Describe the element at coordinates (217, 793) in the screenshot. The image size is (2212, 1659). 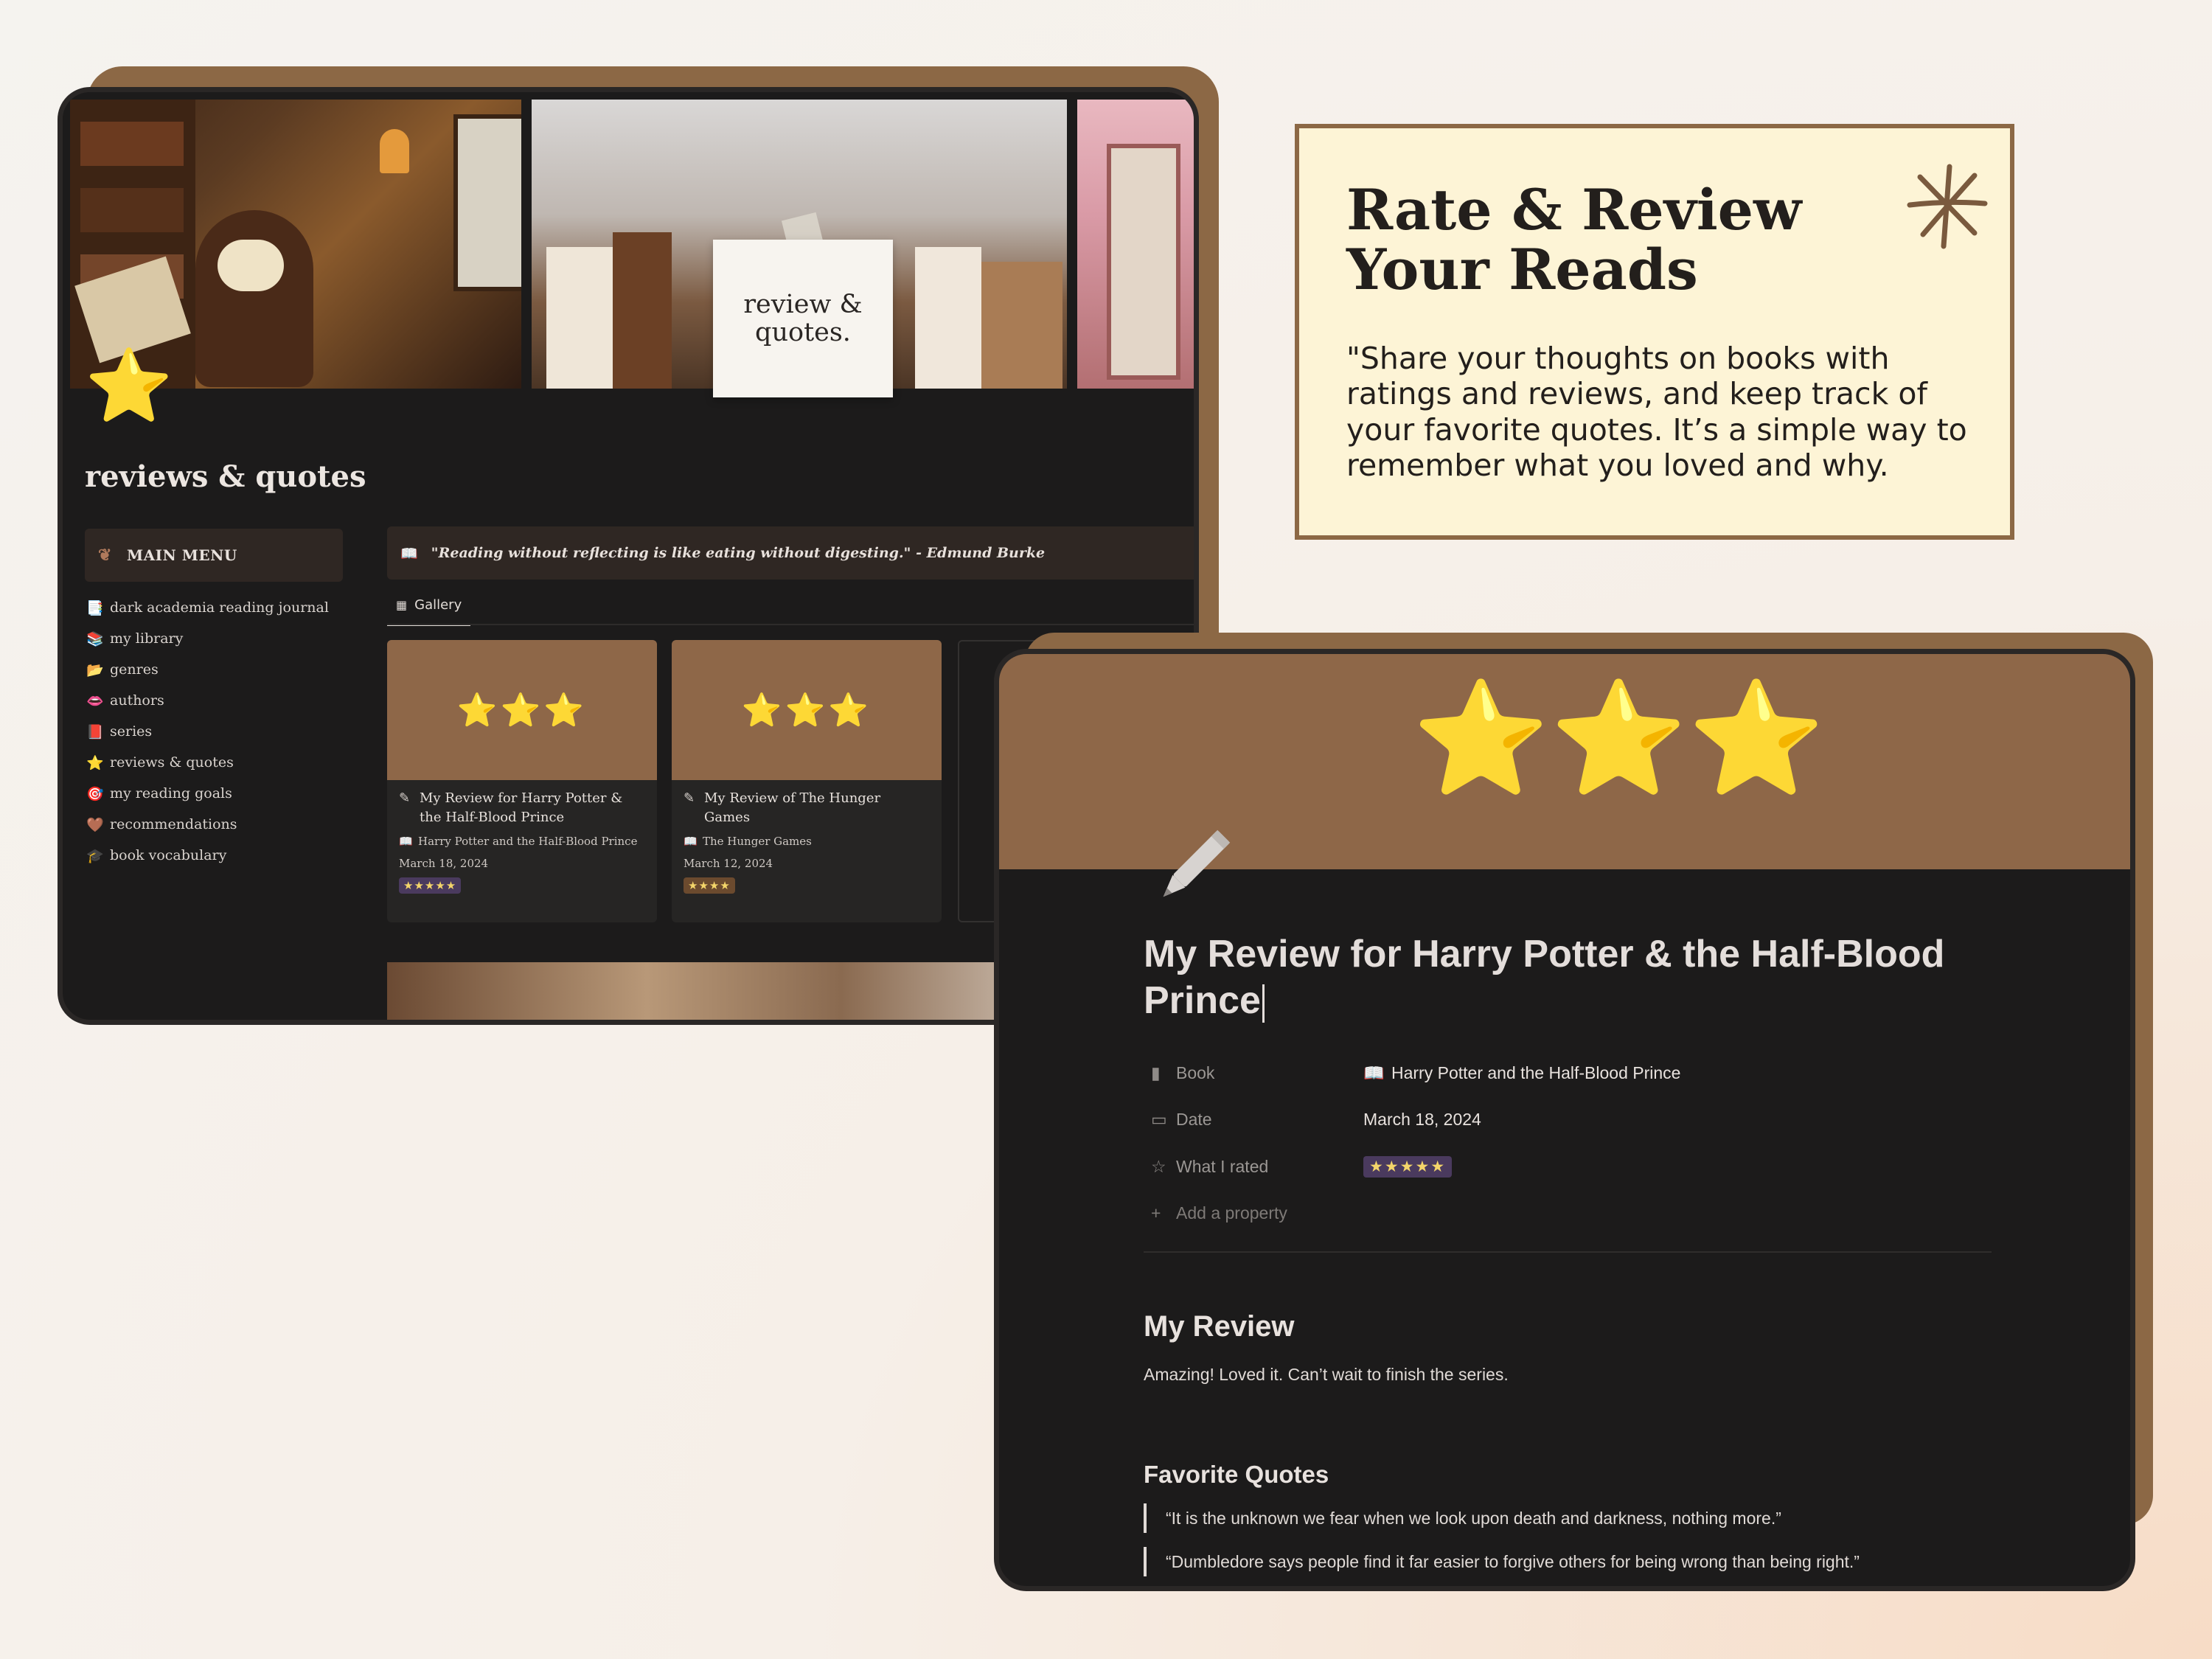
I see `menu-item-reading-goals: 🎯 my reading goals` at that location.